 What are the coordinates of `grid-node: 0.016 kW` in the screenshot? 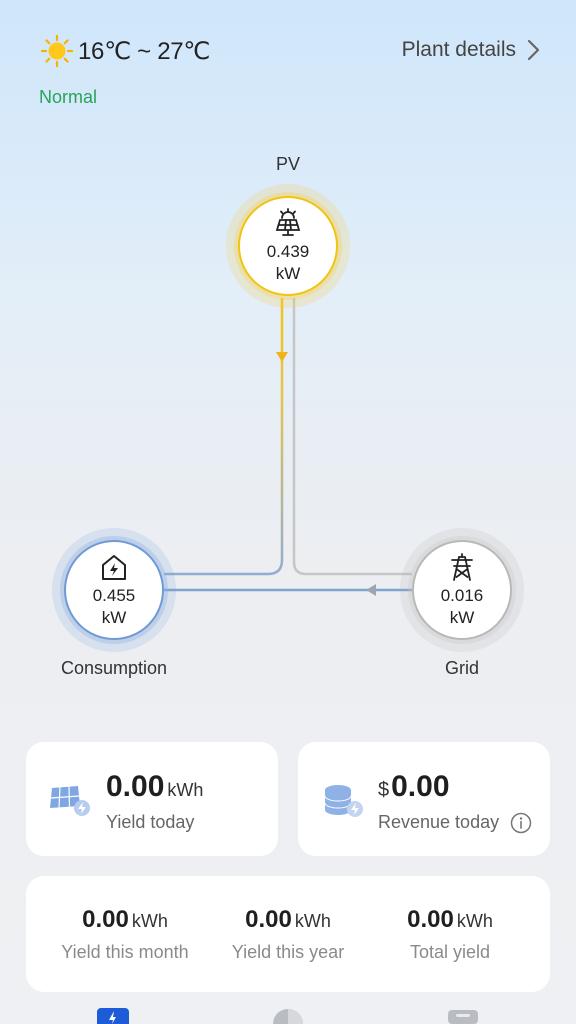 It's located at (462, 590).